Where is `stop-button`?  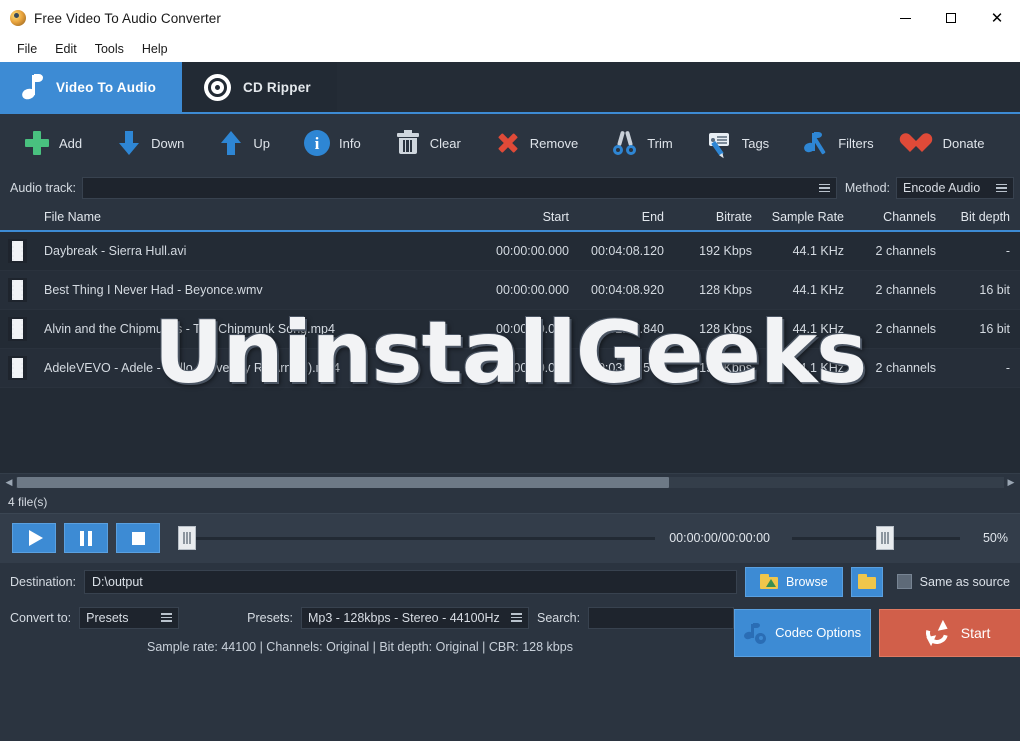
stop-button is located at coordinates (138, 538).